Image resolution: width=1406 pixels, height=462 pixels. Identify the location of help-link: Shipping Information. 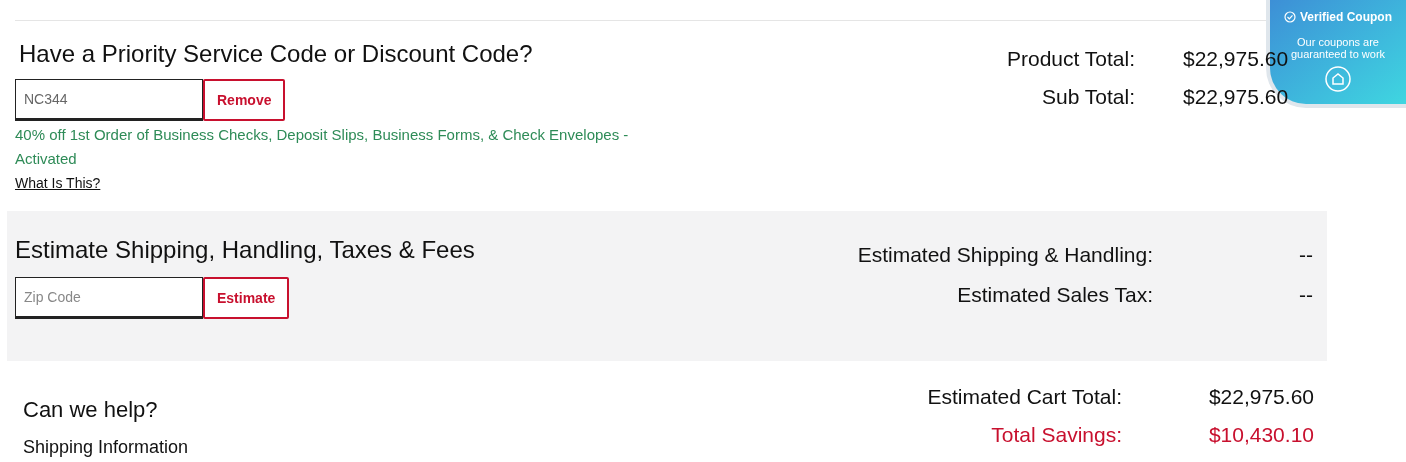
(106, 447).